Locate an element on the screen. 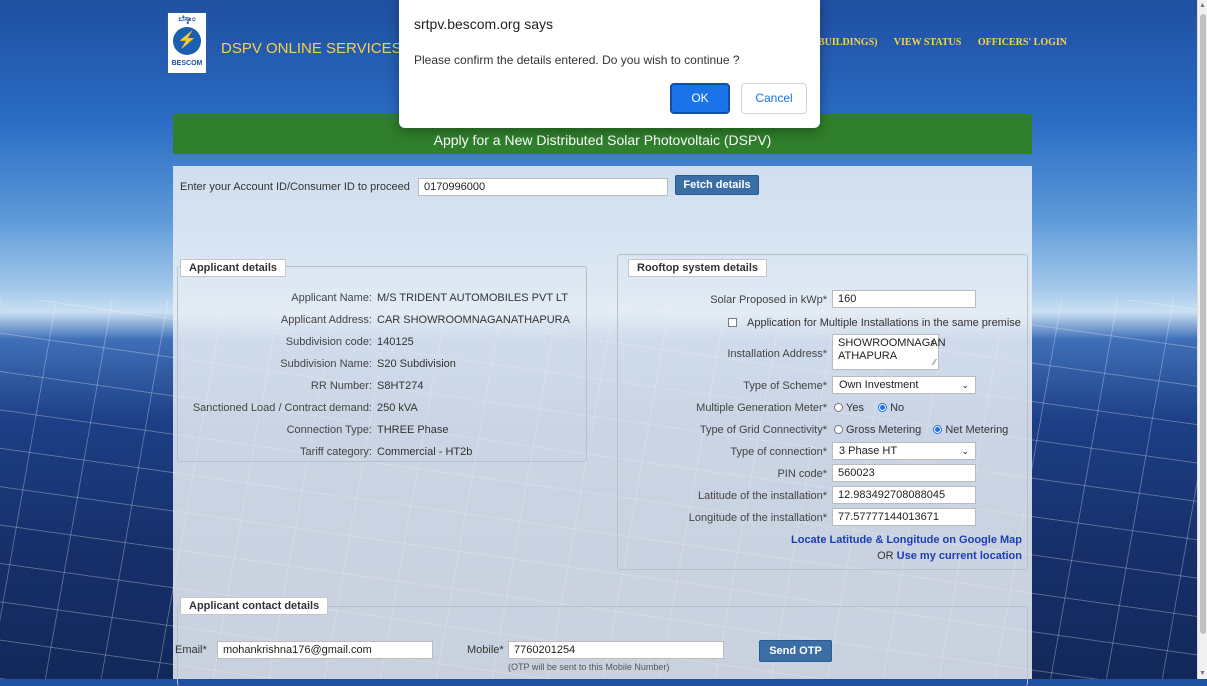  spinner-icon: ⇳ is located at coordinates (932, 343).